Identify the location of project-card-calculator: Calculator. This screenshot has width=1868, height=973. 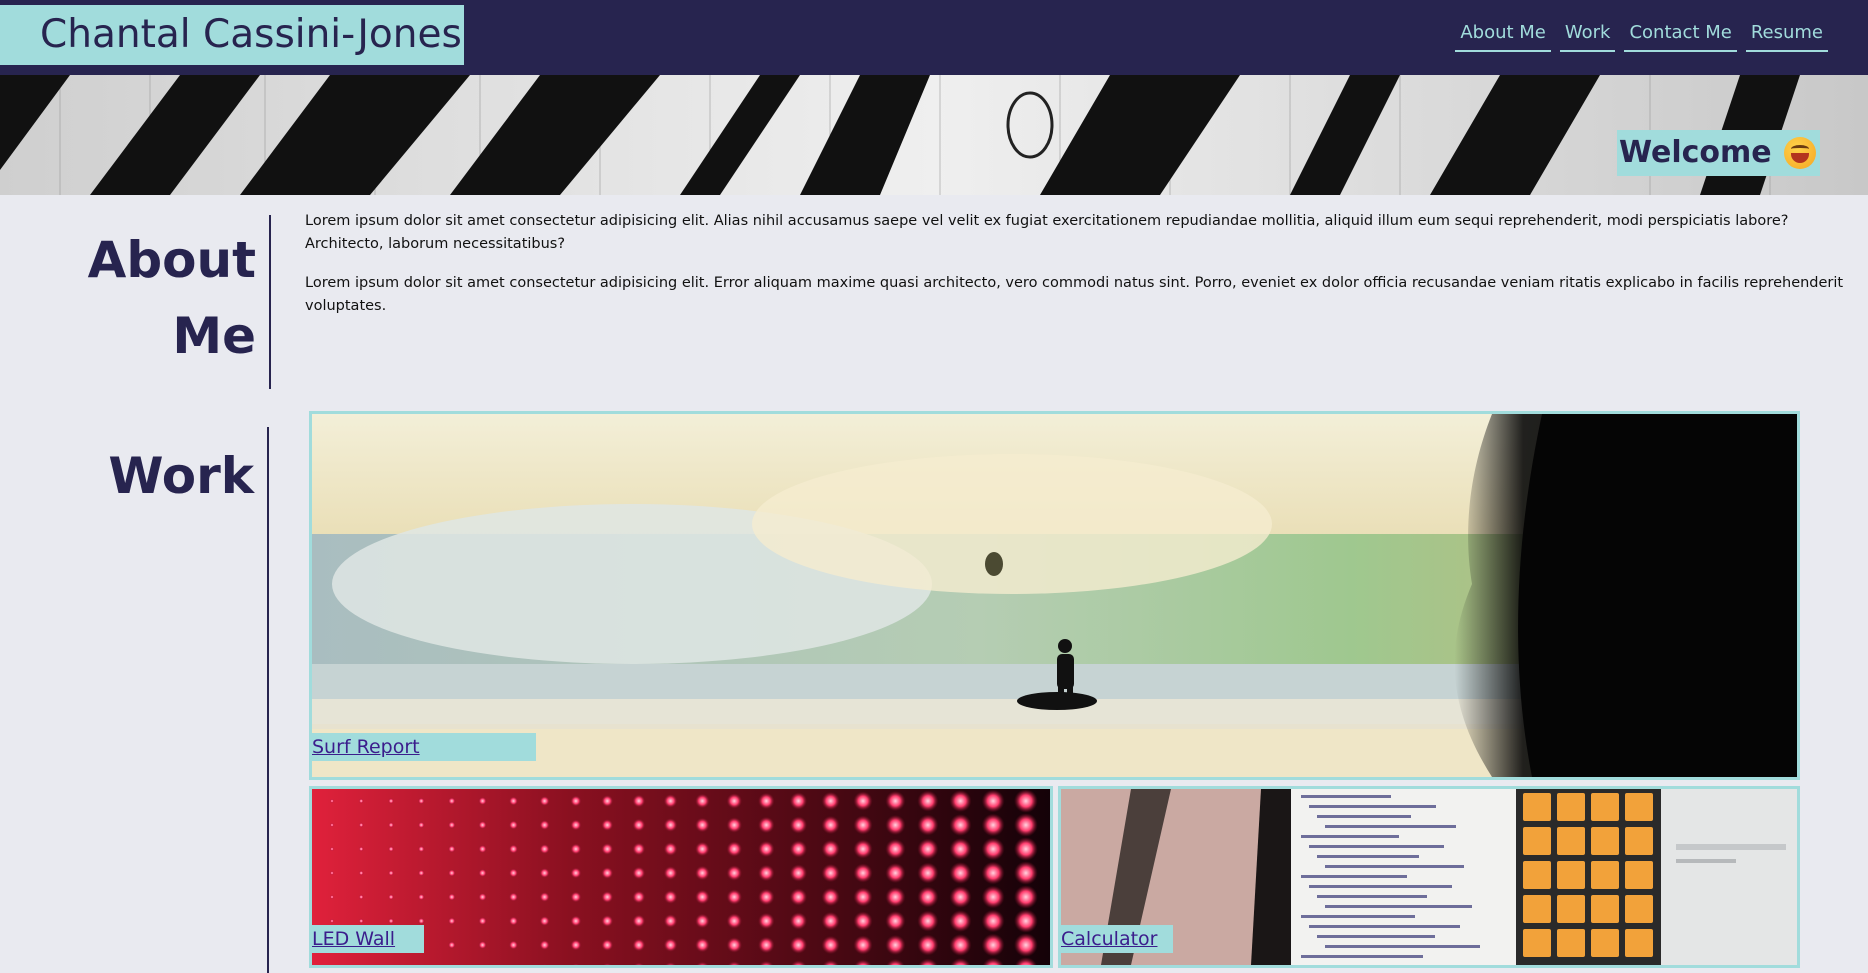
(1429, 877).